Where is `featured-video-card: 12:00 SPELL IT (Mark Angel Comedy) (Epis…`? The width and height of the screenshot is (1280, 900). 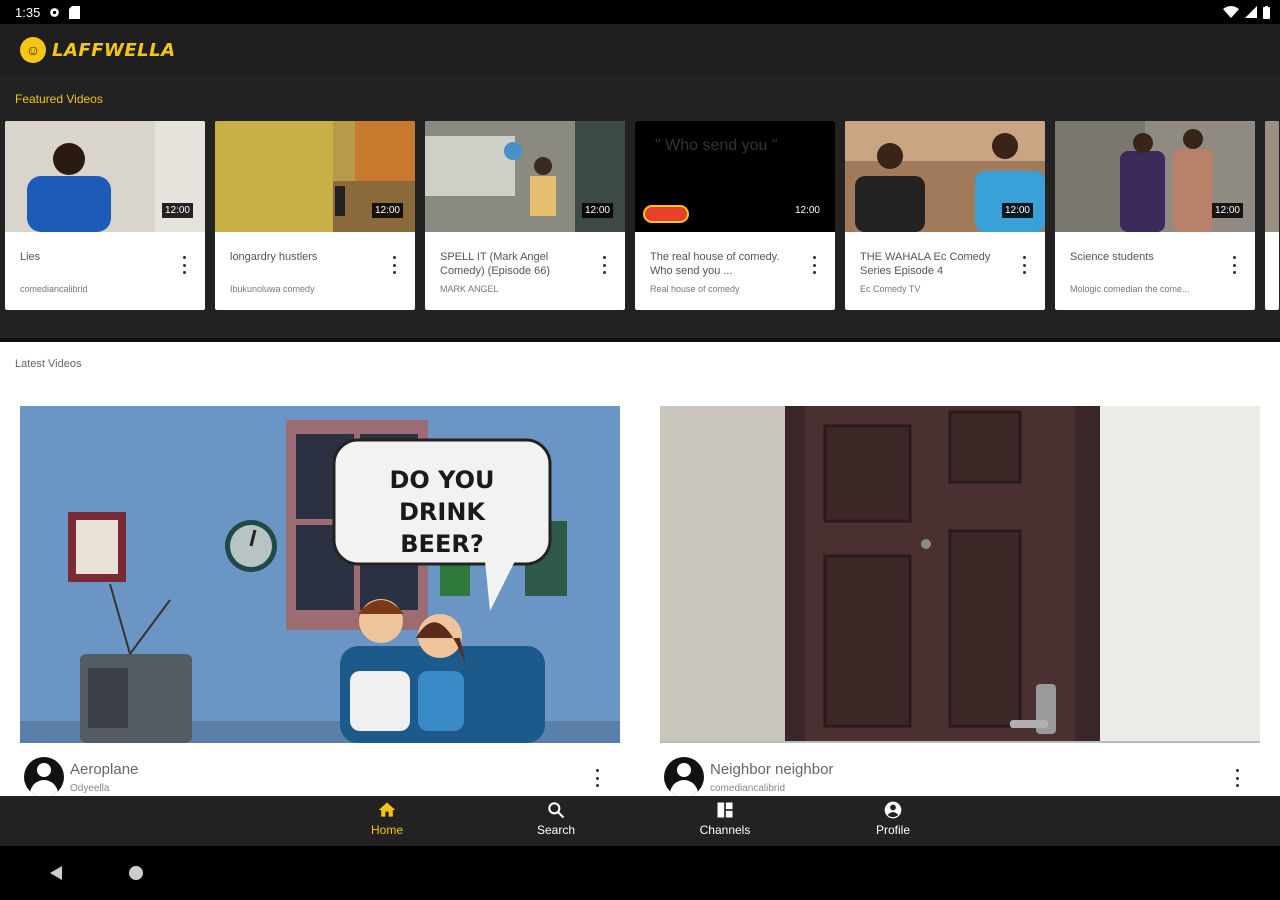
featured-video-card: 12:00 SPELL IT (Mark Angel Comedy) (Epis… is located at coordinates (525, 215).